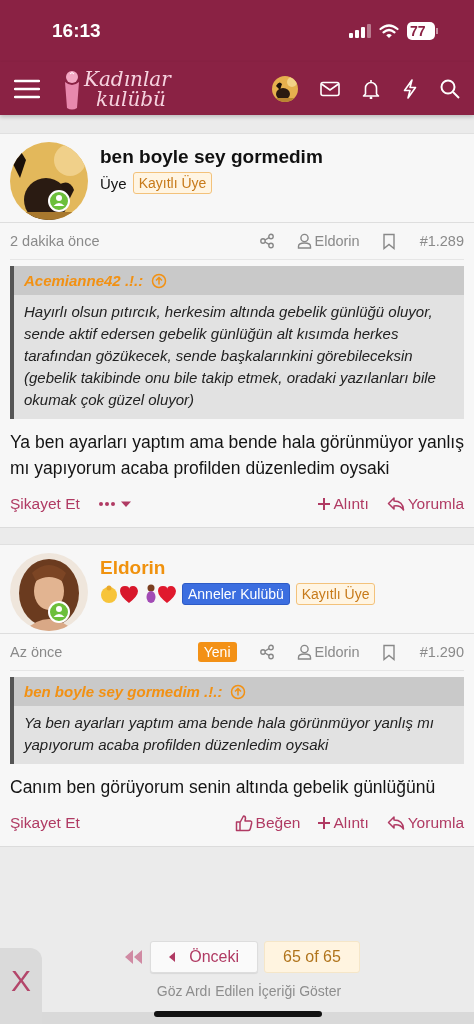 The image size is (474, 1024). I want to click on wifi-icon, so click(389, 31).